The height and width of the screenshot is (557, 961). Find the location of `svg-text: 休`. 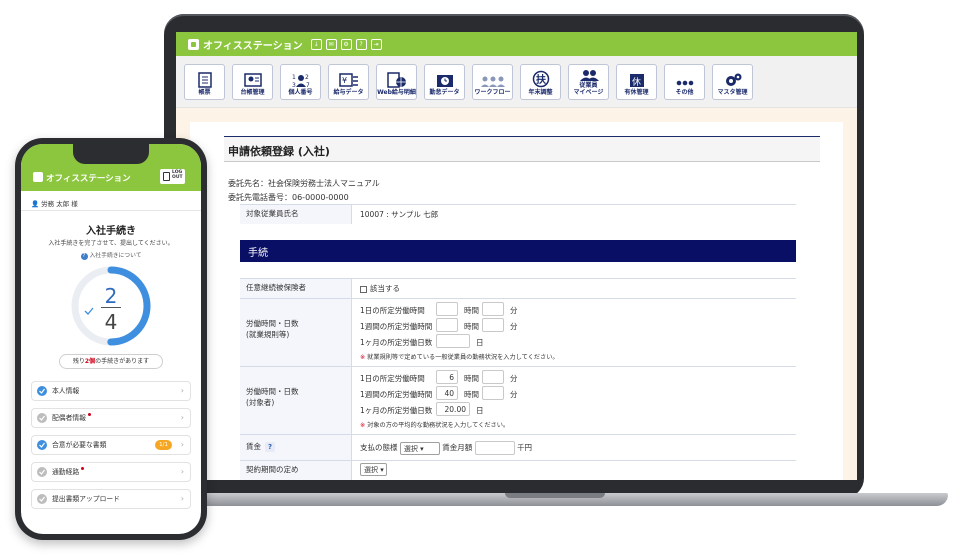

svg-text: 休 is located at coordinates (636, 82).